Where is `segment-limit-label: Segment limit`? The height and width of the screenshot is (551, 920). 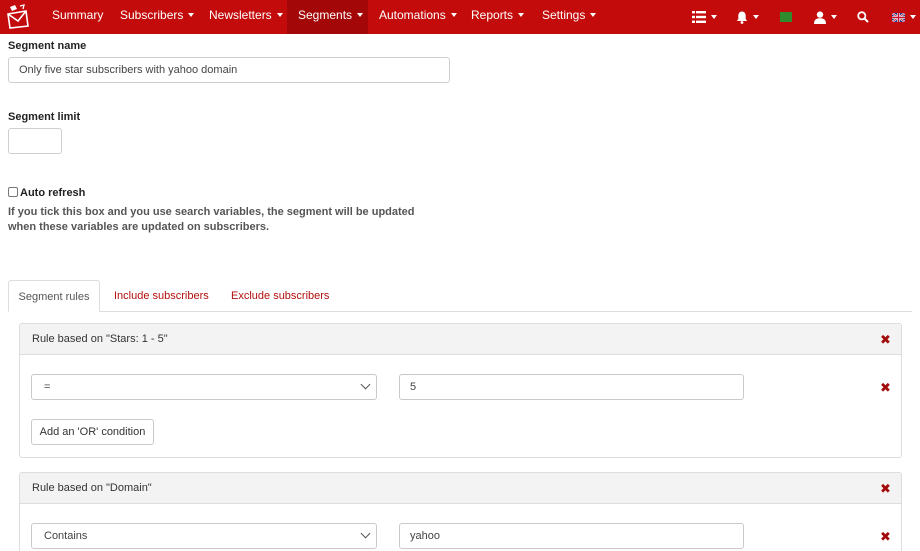 segment-limit-label: Segment limit is located at coordinates (44, 117).